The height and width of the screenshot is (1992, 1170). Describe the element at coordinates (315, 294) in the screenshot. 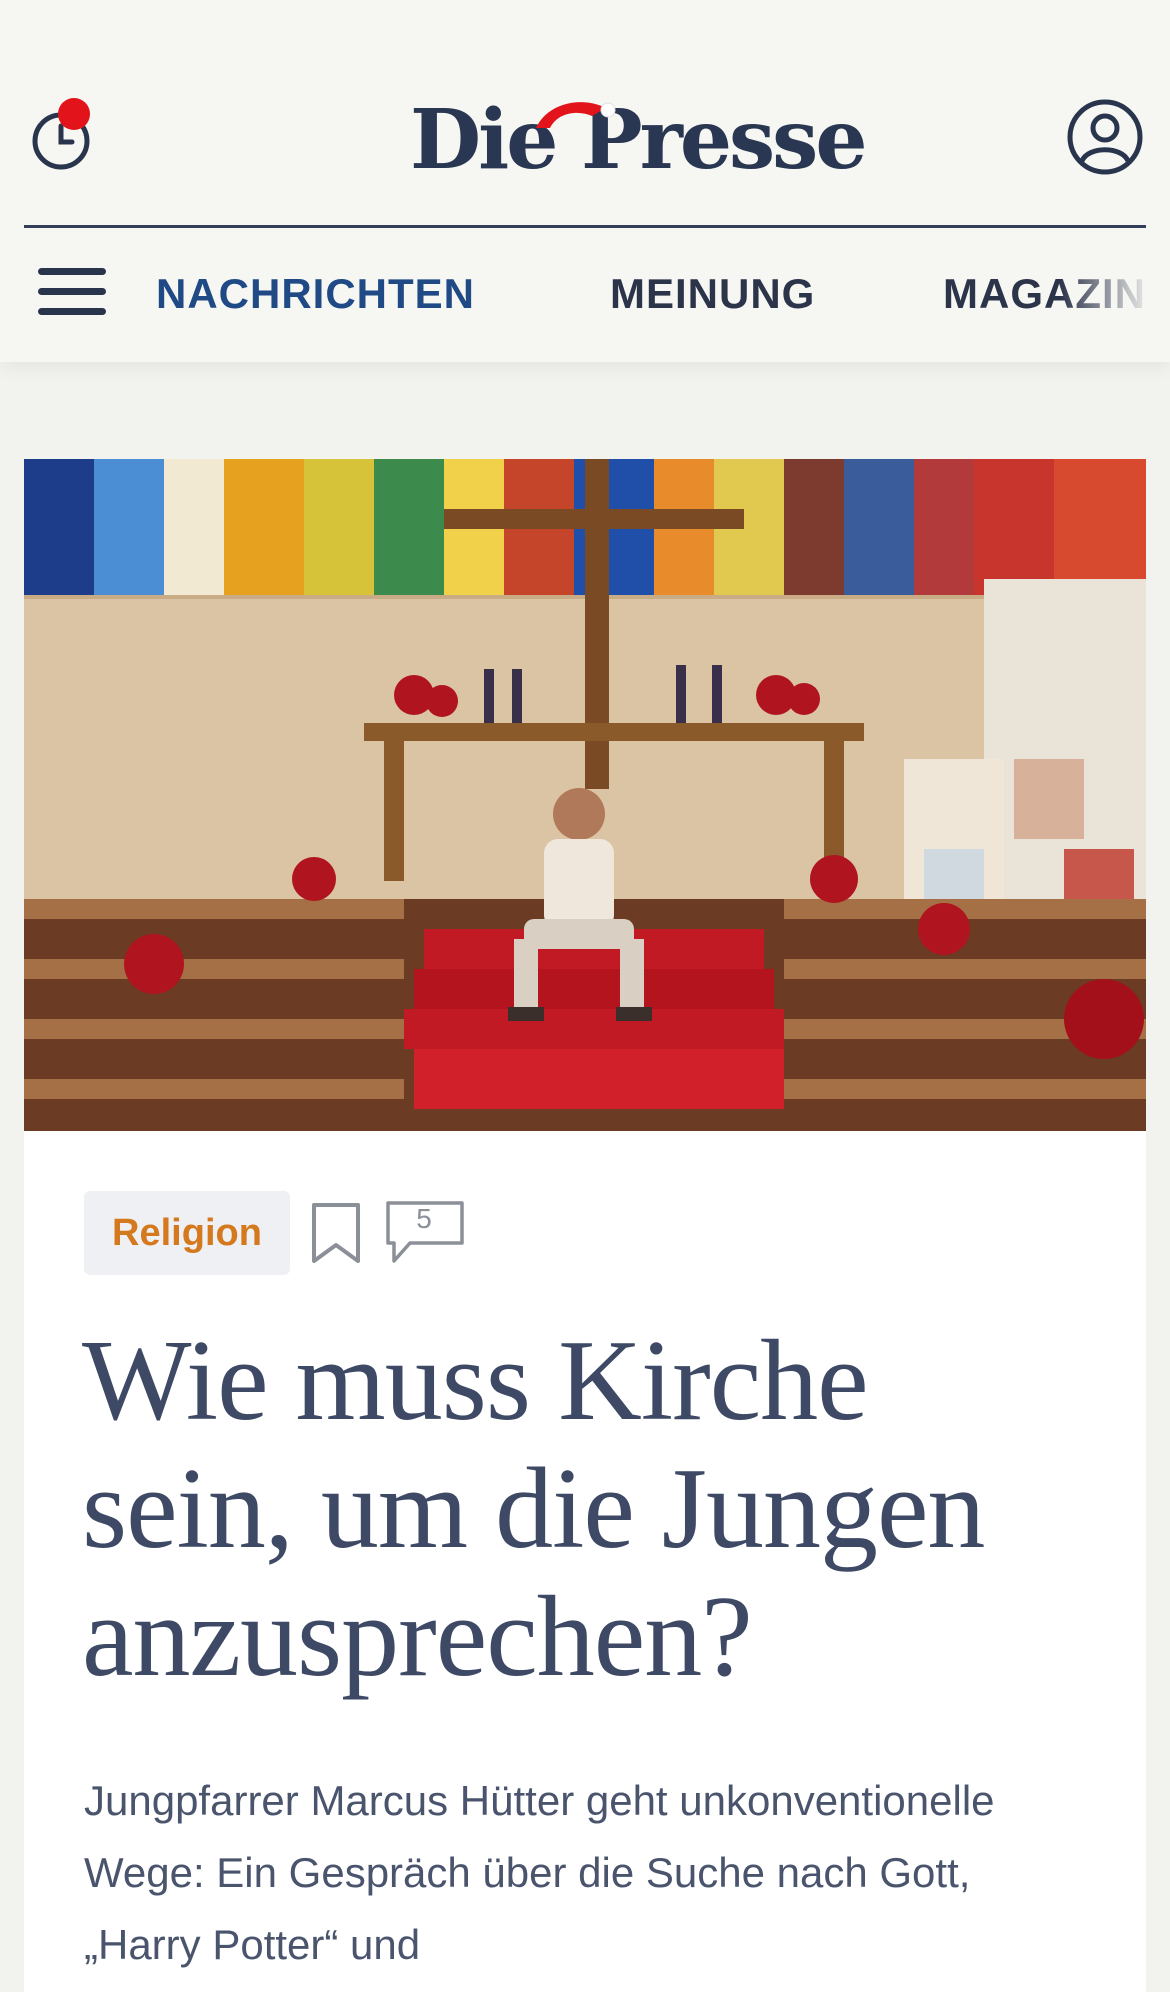

I see `nav-item-nachrichten: NACHRICHTEN` at that location.